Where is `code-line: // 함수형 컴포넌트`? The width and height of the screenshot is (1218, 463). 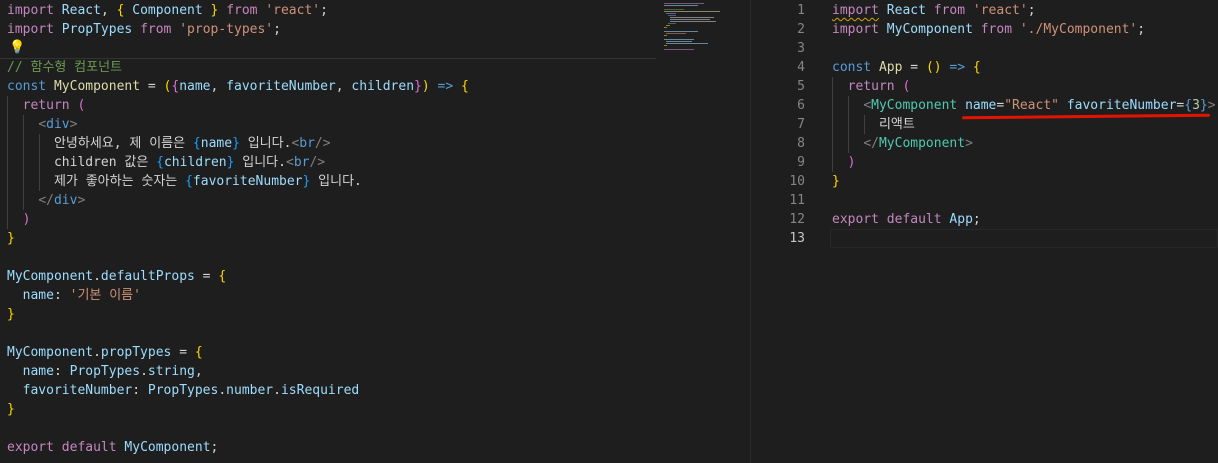
code-line: // 함수형 컴포넌트 is located at coordinates (330, 67).